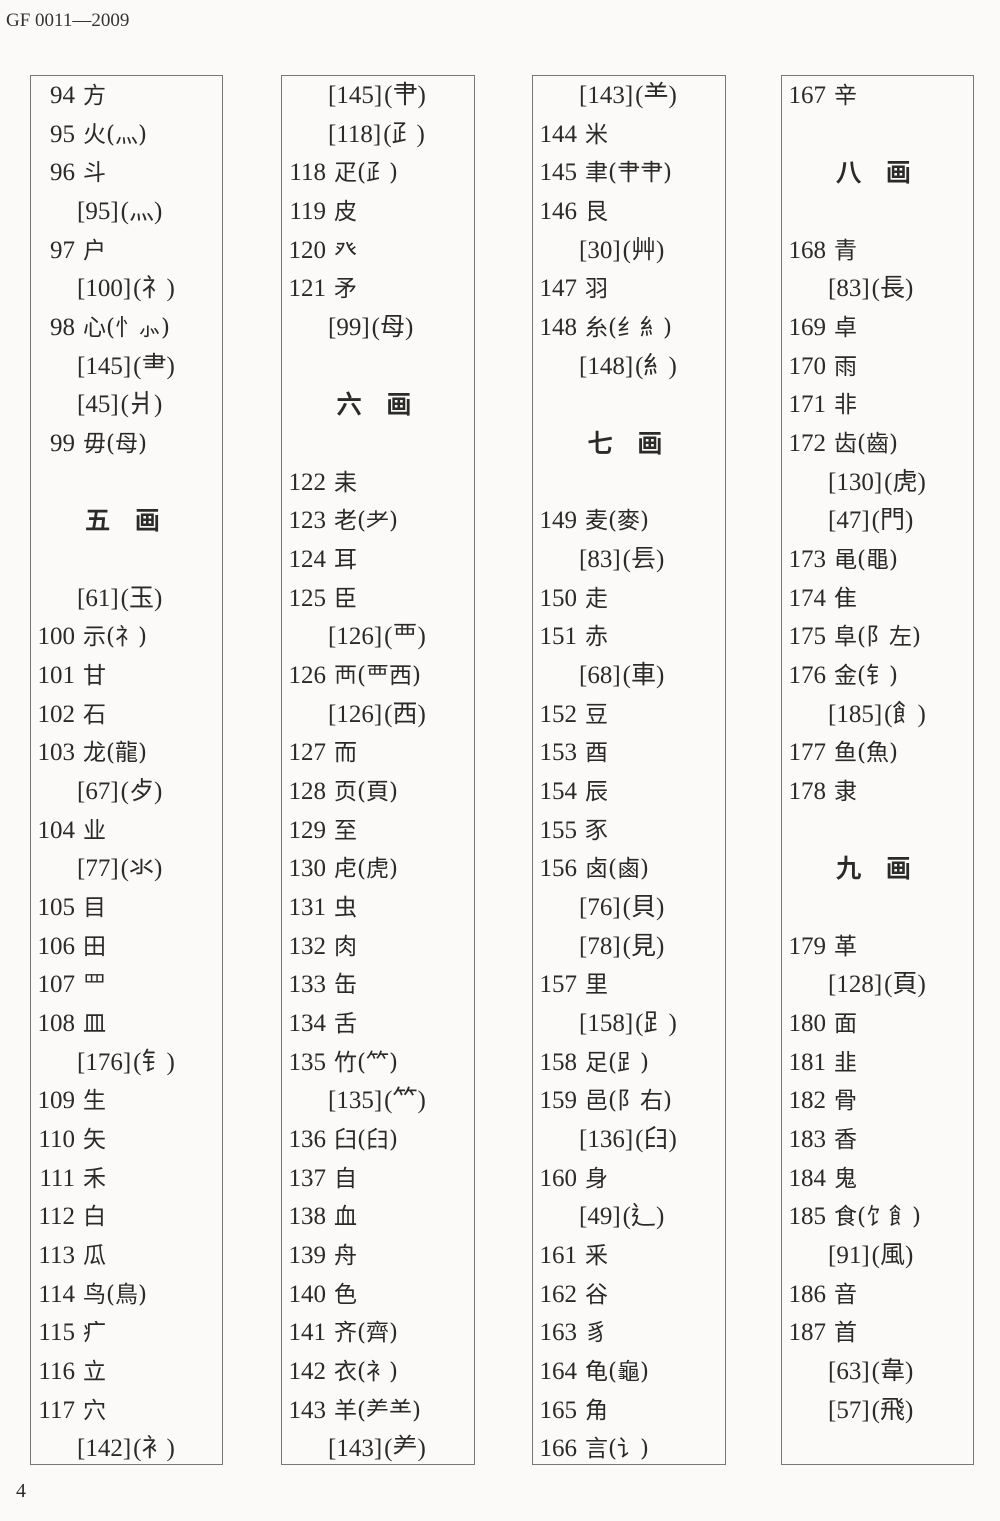  I want to click on radical-number: 131, so click(307, 908).